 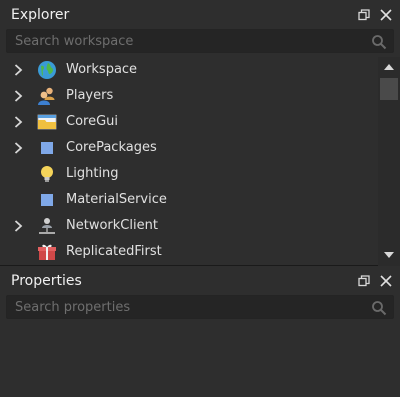 What do you see at coordinates (92, 121) in the screenshot?
I see `tree-item-label: CoreGui` at bounding box center [92, 121].